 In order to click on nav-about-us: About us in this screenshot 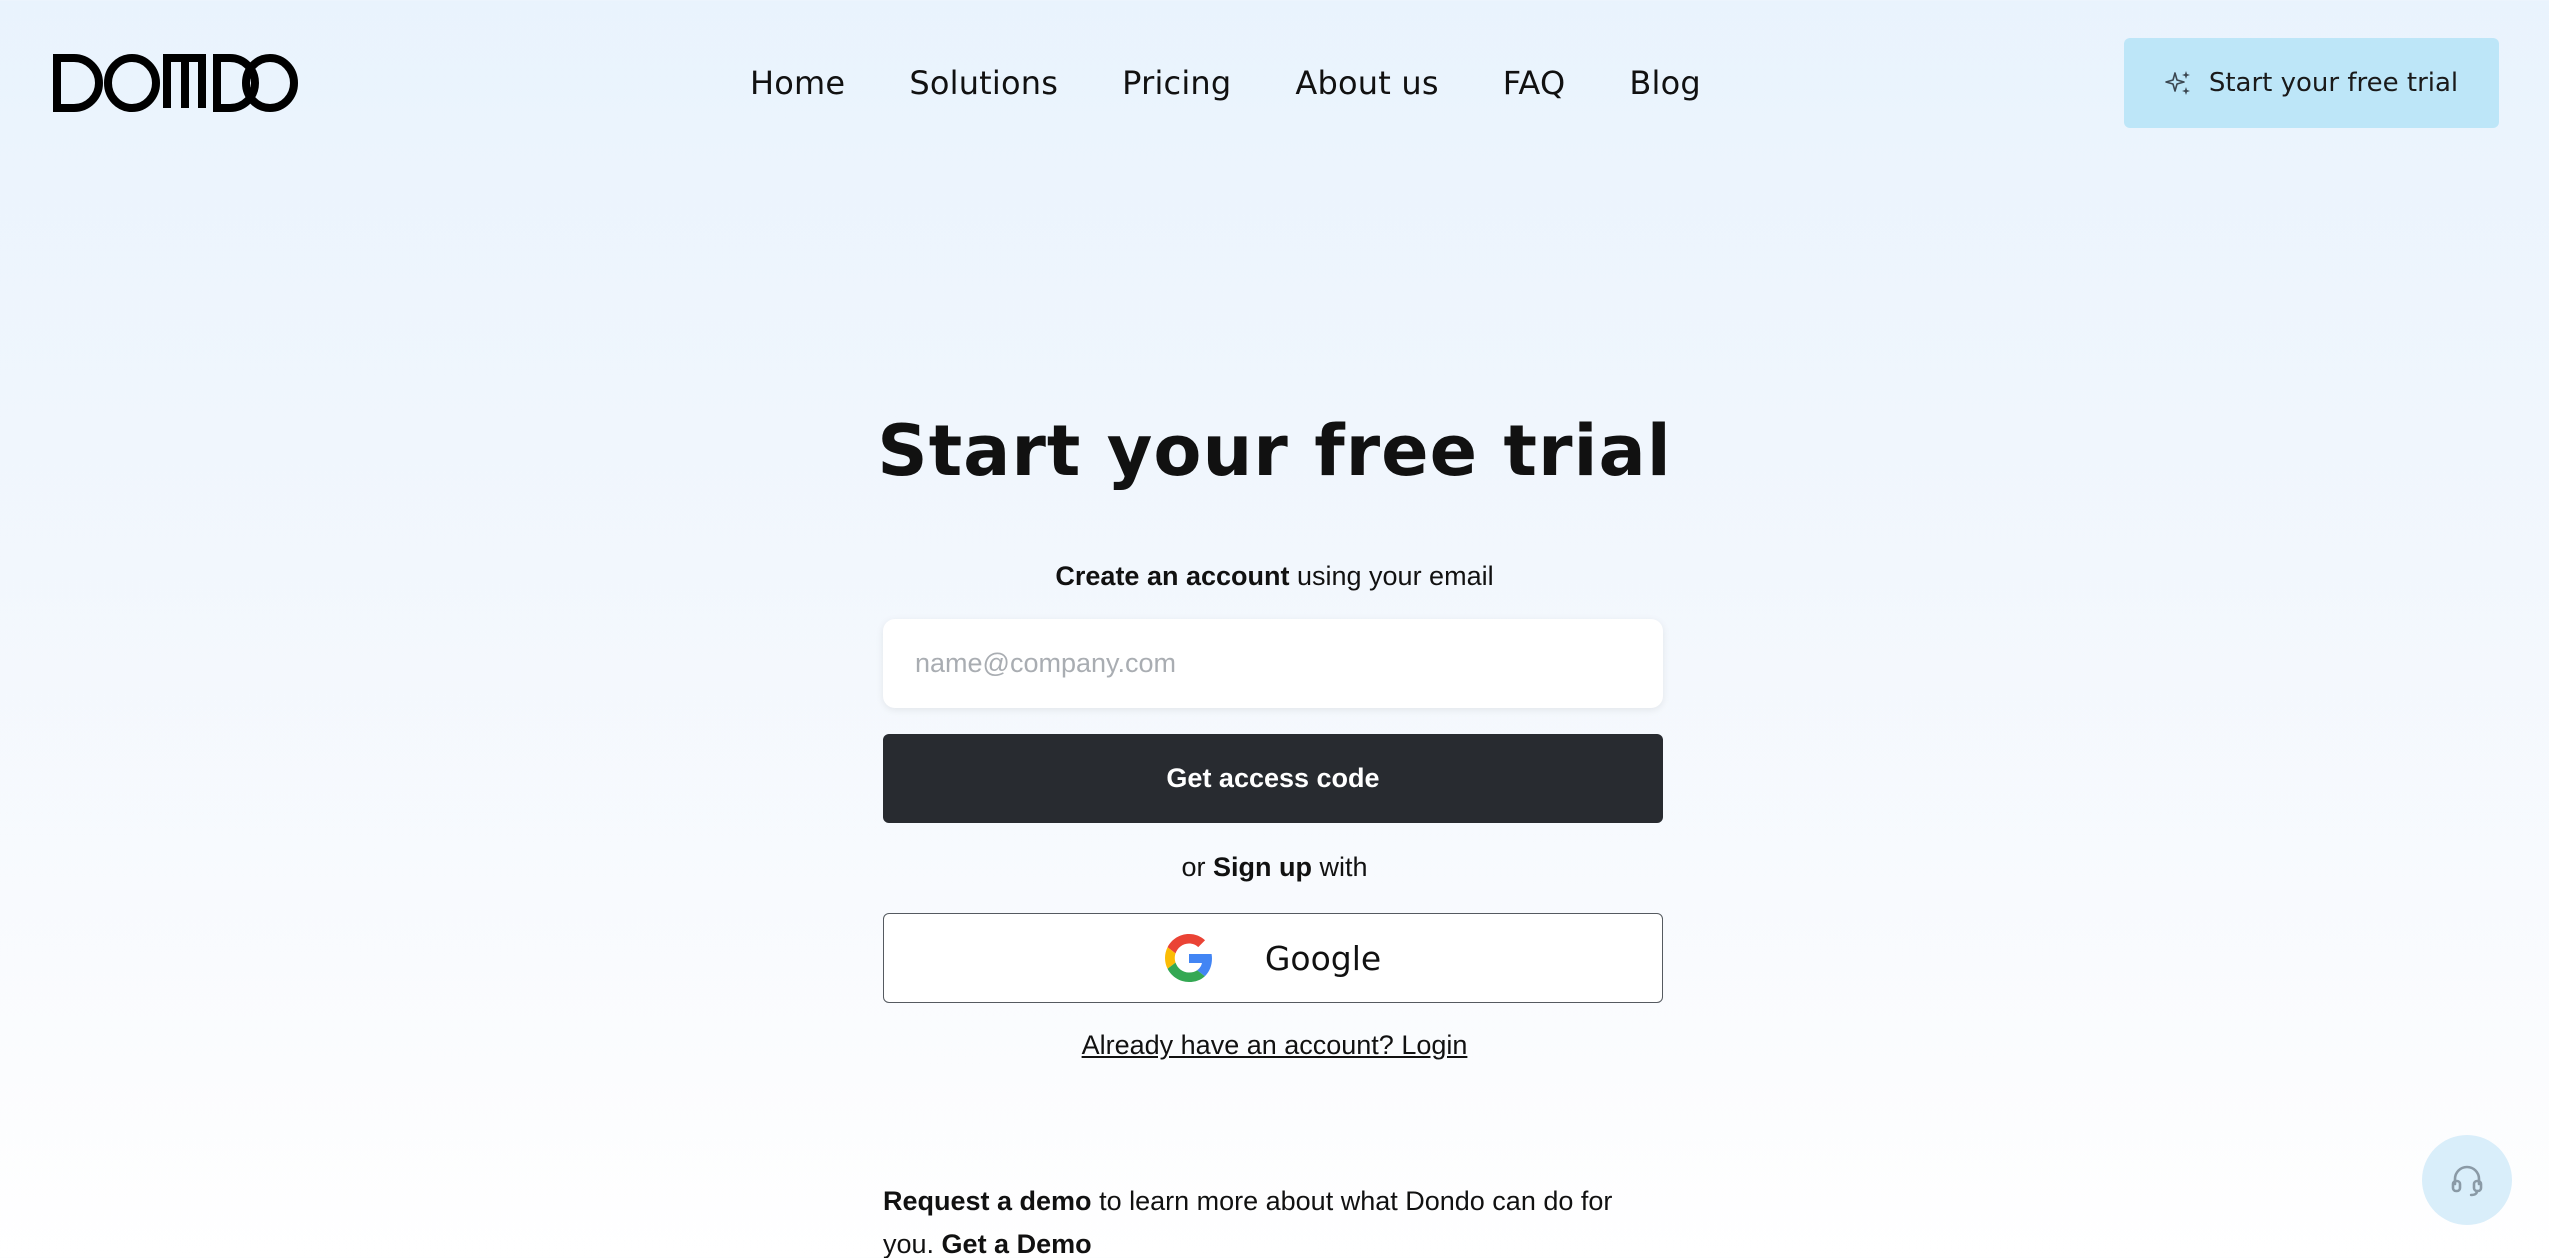, I will do `click(1366, 83)`.